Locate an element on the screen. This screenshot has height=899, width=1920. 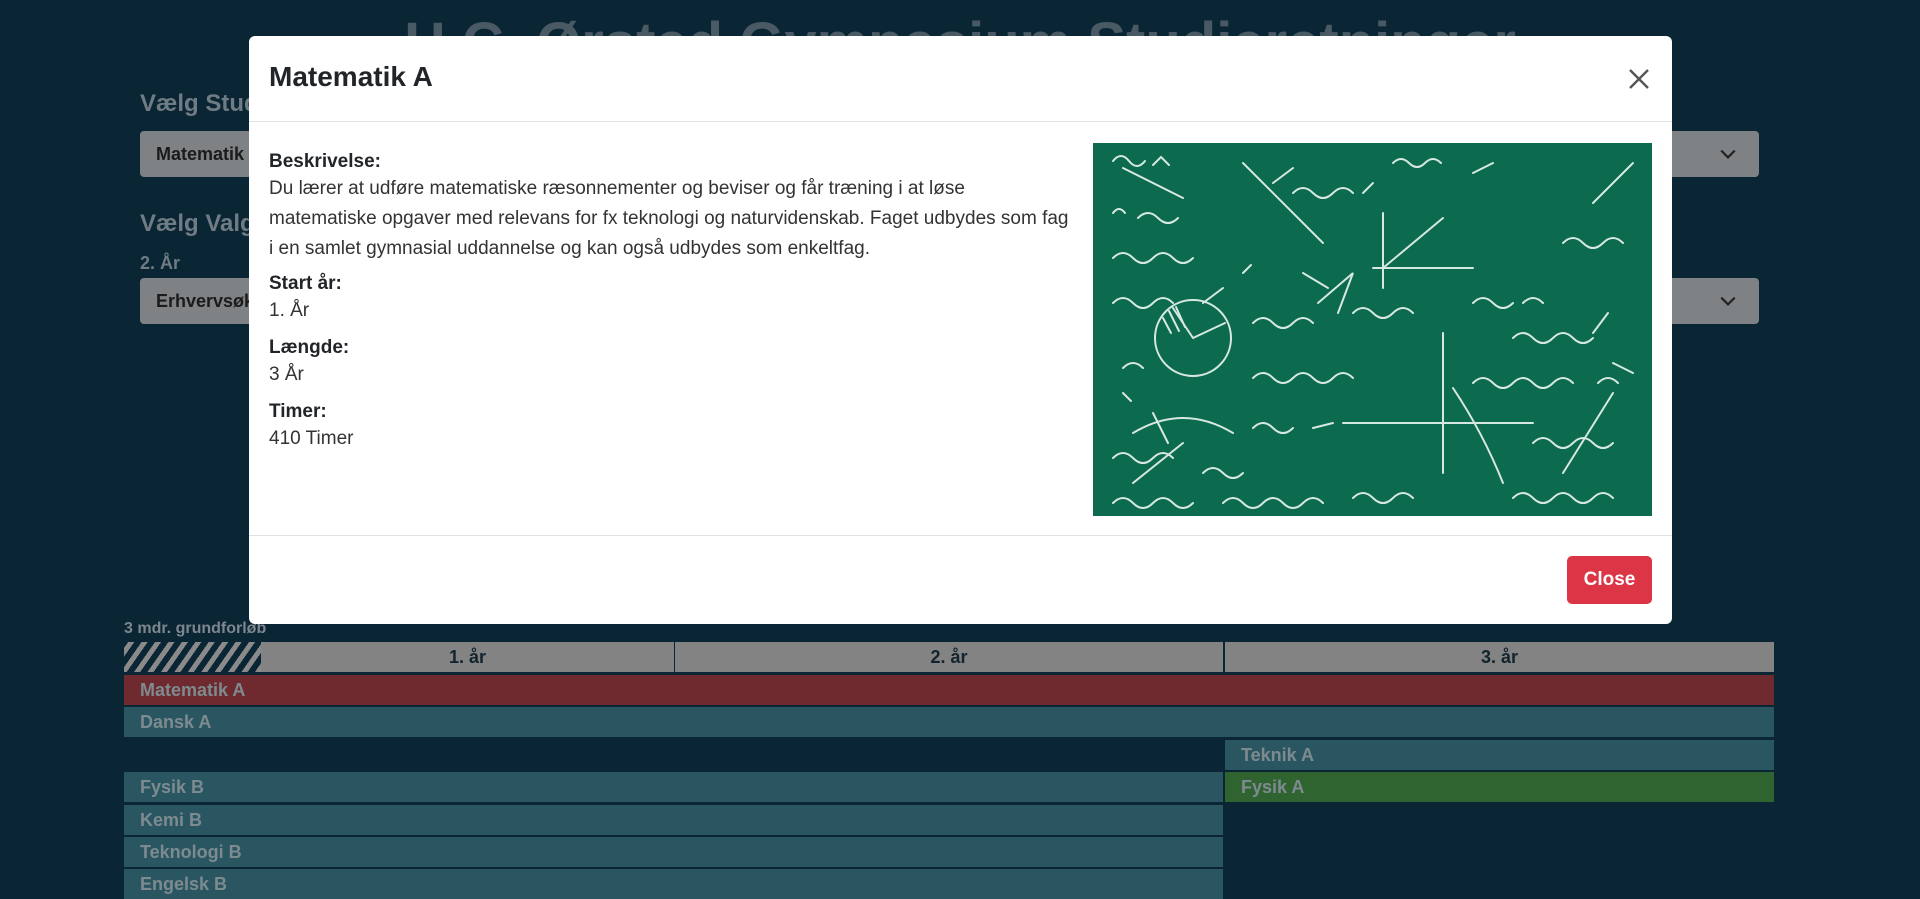
close-x-icon is located at coordinates (1639, 79).